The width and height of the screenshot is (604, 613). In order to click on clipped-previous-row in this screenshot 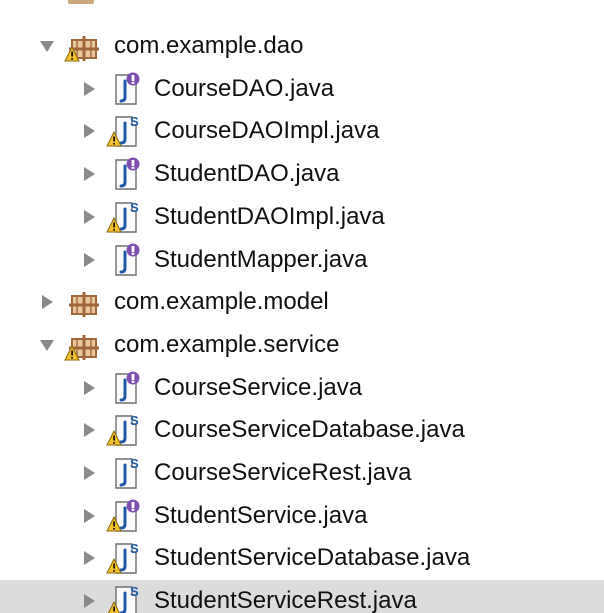, I will do `click(160, 6)`.